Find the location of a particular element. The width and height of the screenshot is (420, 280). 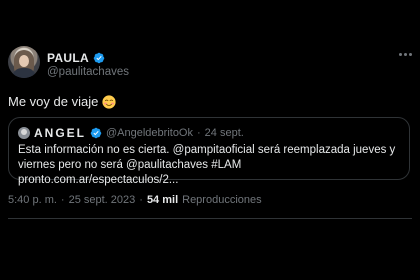

quoted-verified-badge-icon is located at coordinates (96, 133).